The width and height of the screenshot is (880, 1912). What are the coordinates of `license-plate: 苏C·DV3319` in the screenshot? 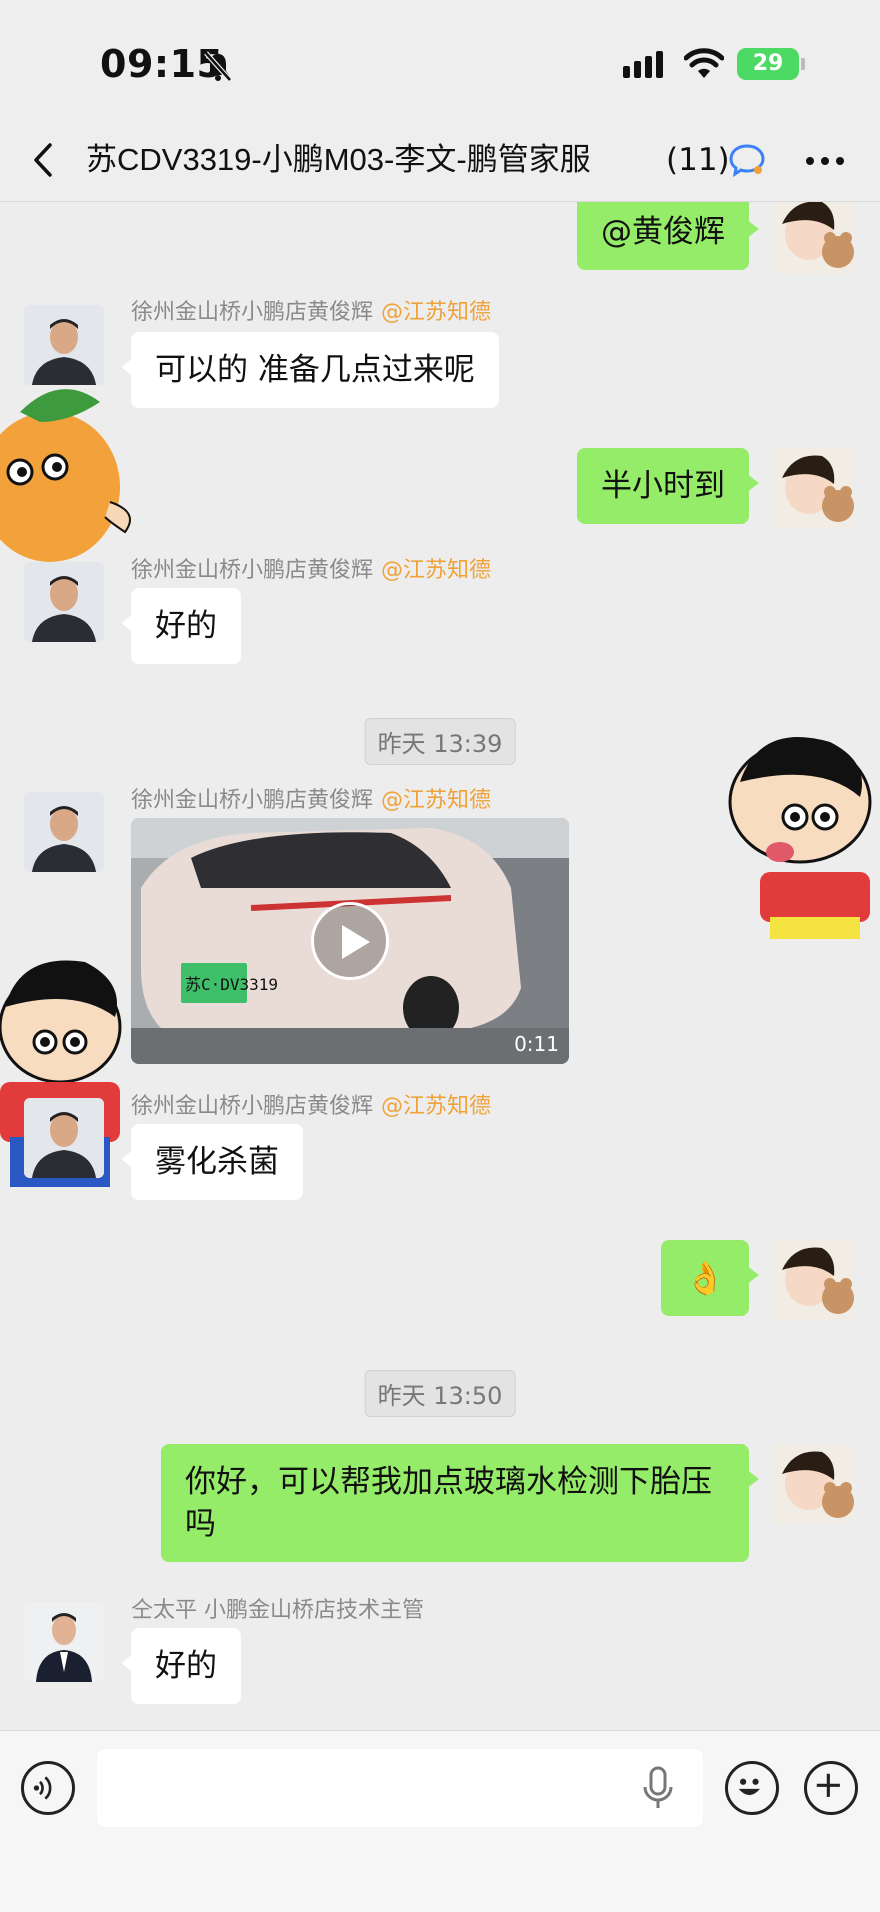 It's located at (231, 984).